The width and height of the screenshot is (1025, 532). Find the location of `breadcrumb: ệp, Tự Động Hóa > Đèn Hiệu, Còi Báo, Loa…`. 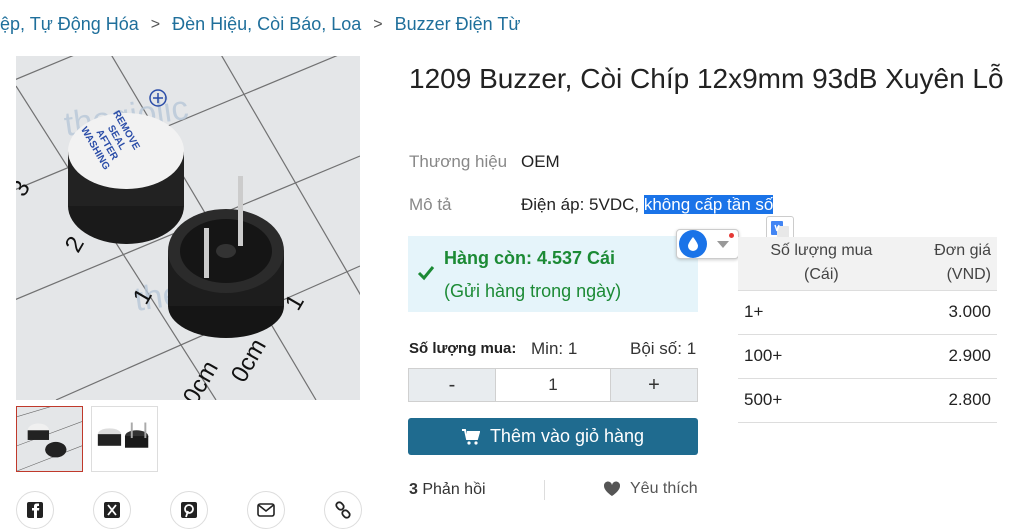

breadcrumb: ệp, Tự Động Hóa > Đèn Hiệu, Còi Báo, Loa… is located at coordinates (260, 24).